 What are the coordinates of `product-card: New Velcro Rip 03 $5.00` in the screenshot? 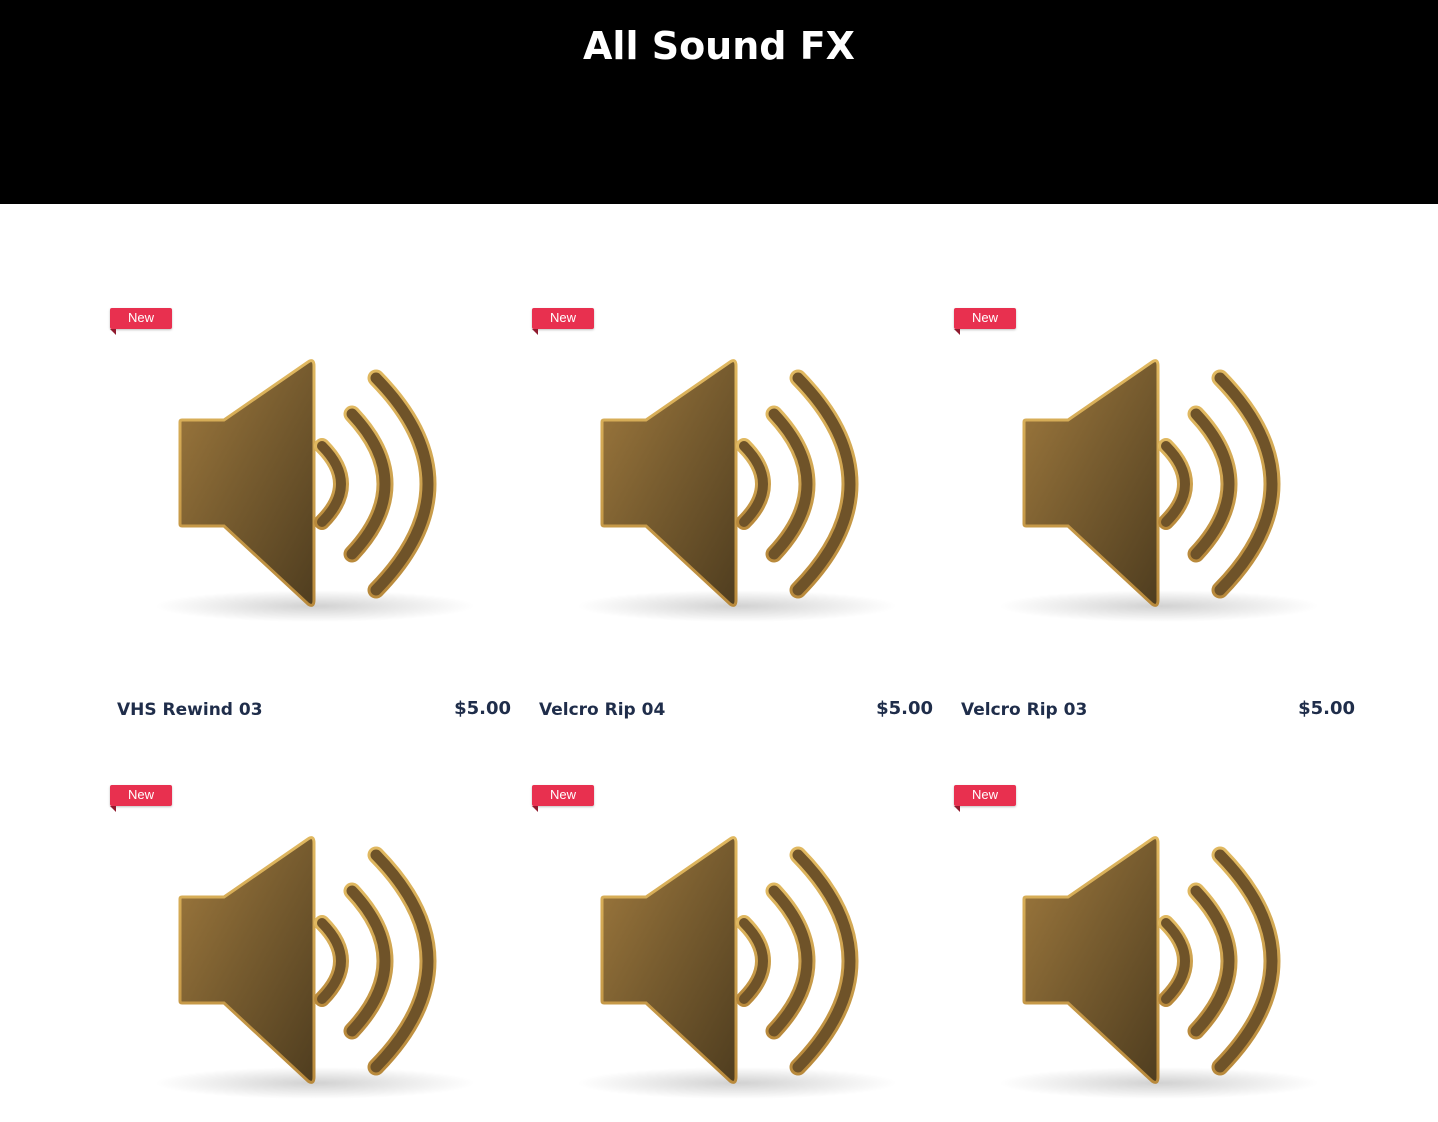 It's located at (1154, 462).